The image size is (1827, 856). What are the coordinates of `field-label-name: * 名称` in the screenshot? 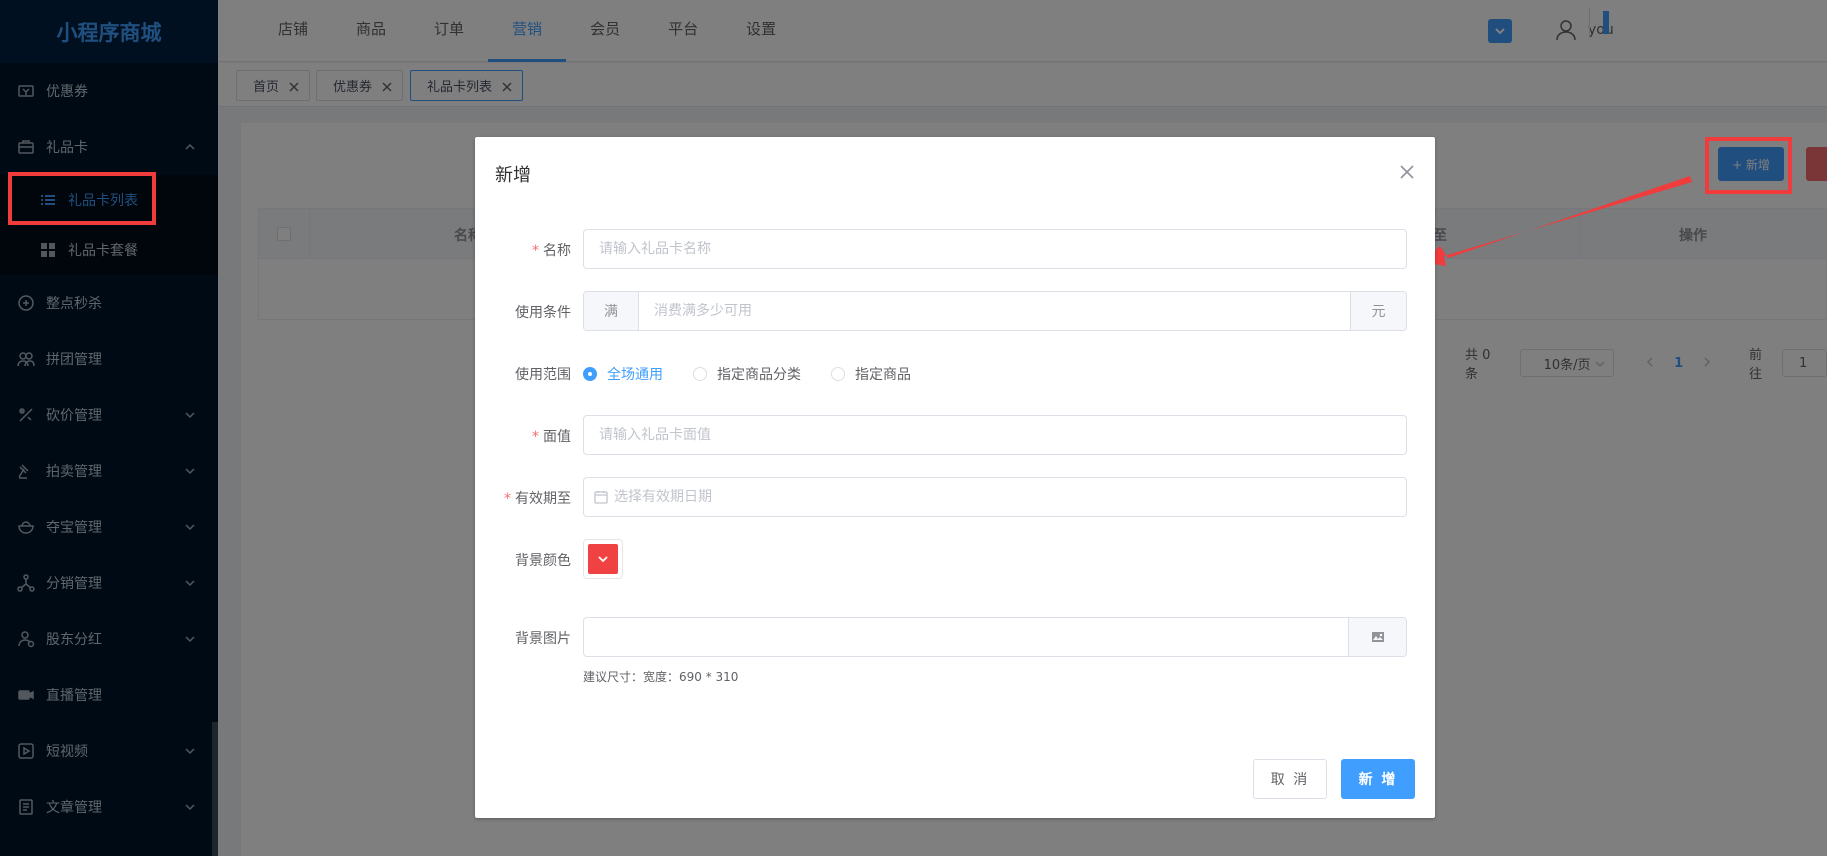 It's located at (551, 250).